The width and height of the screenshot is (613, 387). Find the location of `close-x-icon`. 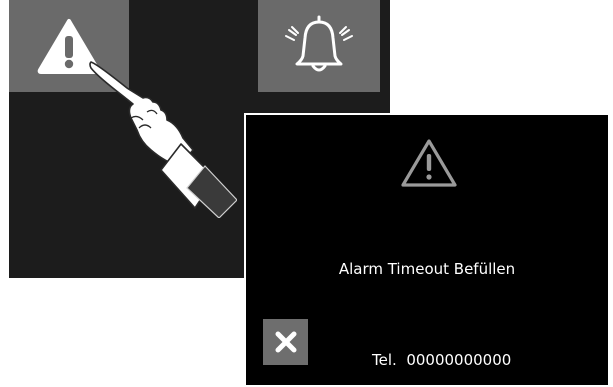

close-x-icon is located at coordinates (285, 342).